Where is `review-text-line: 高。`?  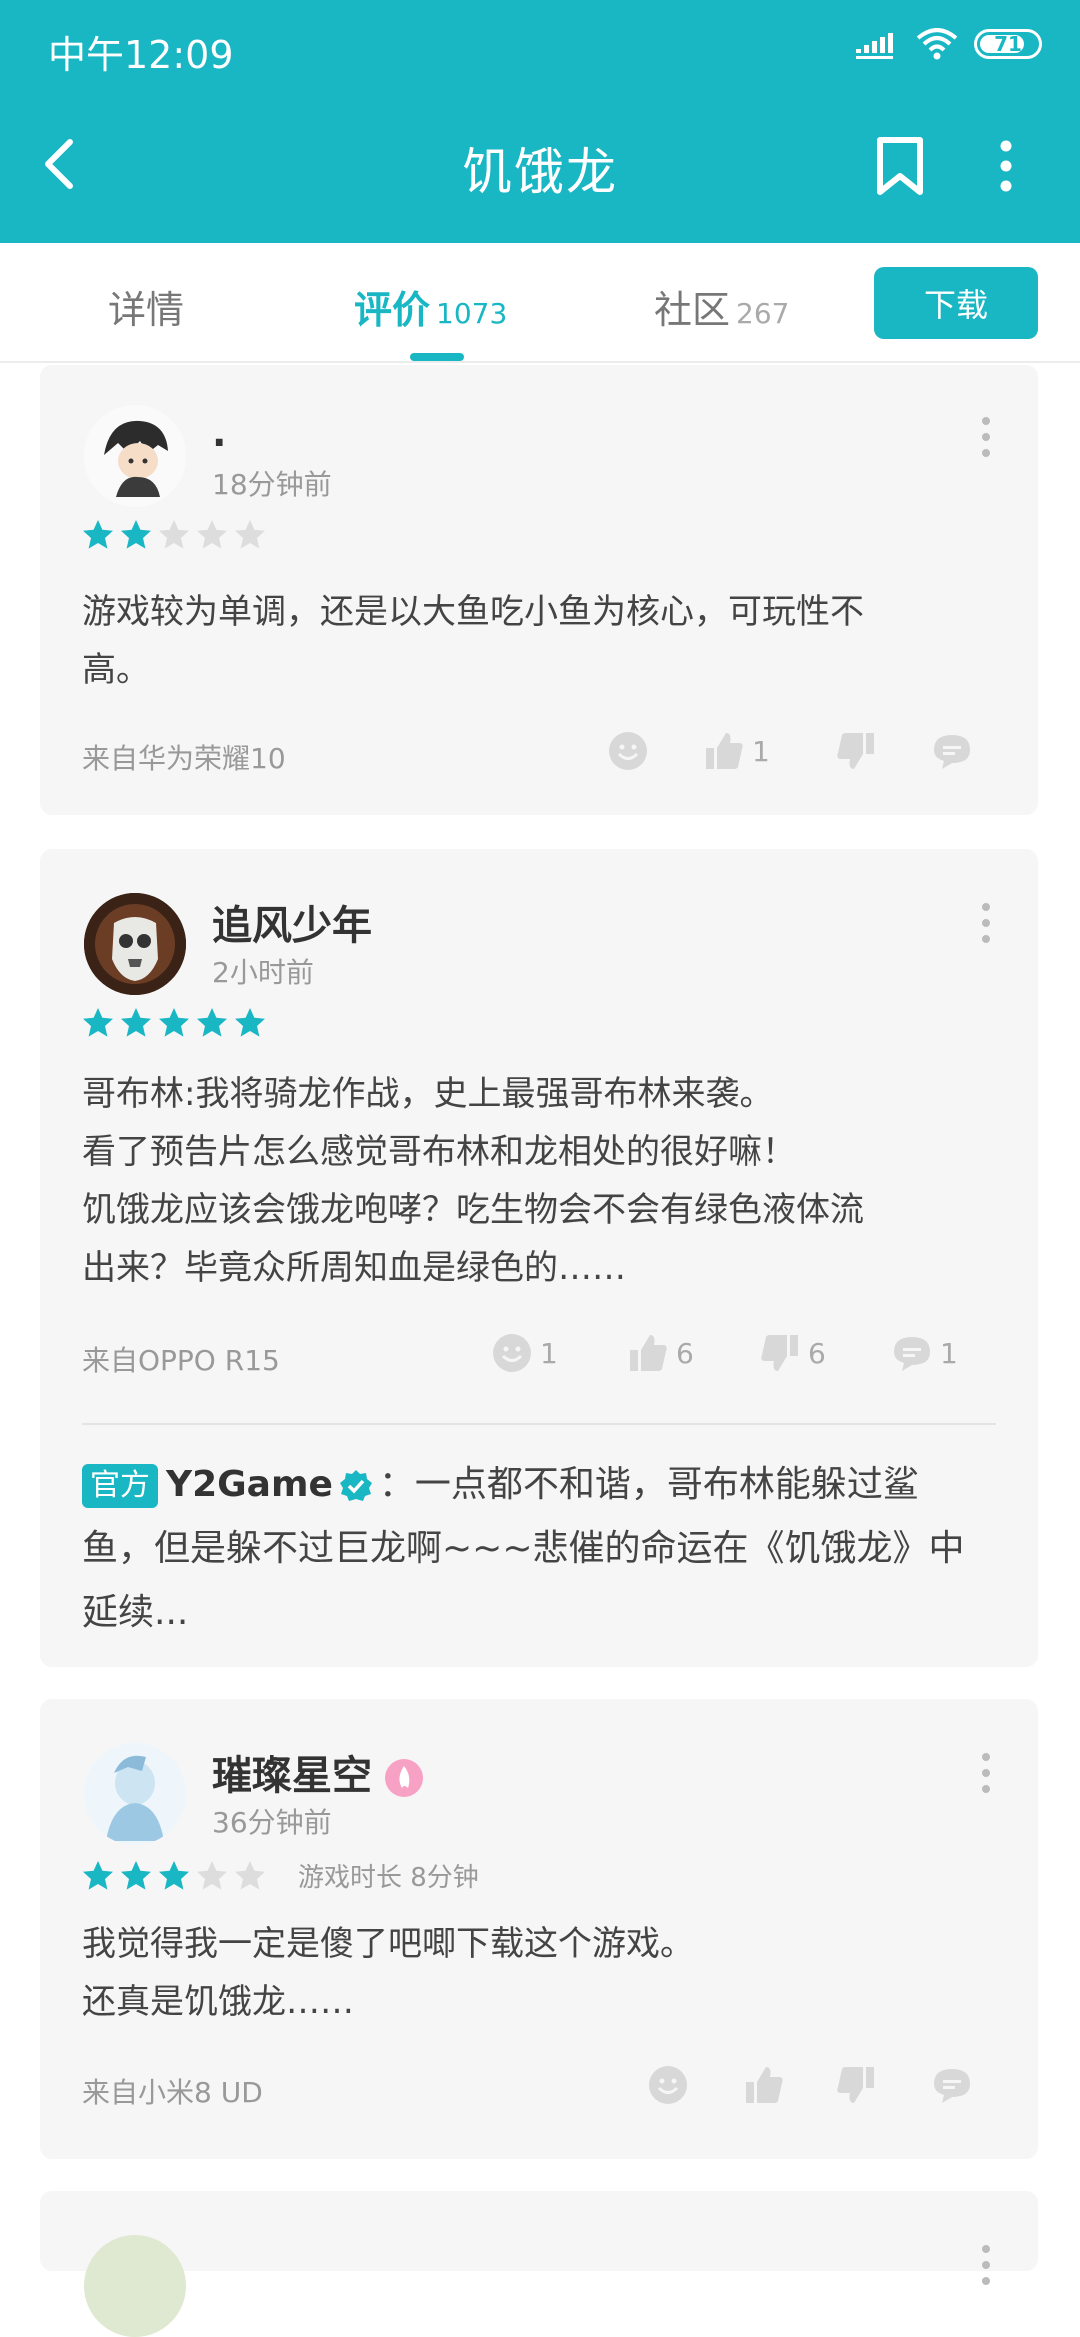 review-text-line: 高。 is located at coordinates (116, 670).